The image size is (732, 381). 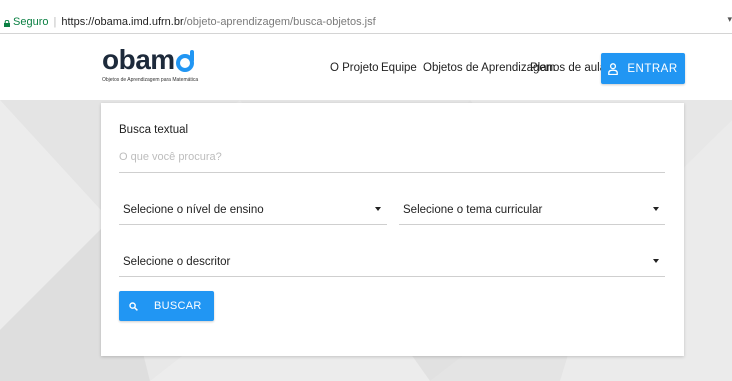 What do you see at coordinates (178, 306) in the screenshot?
I see `search-button-label: BUSCAR` at bounding box center [178, 306].